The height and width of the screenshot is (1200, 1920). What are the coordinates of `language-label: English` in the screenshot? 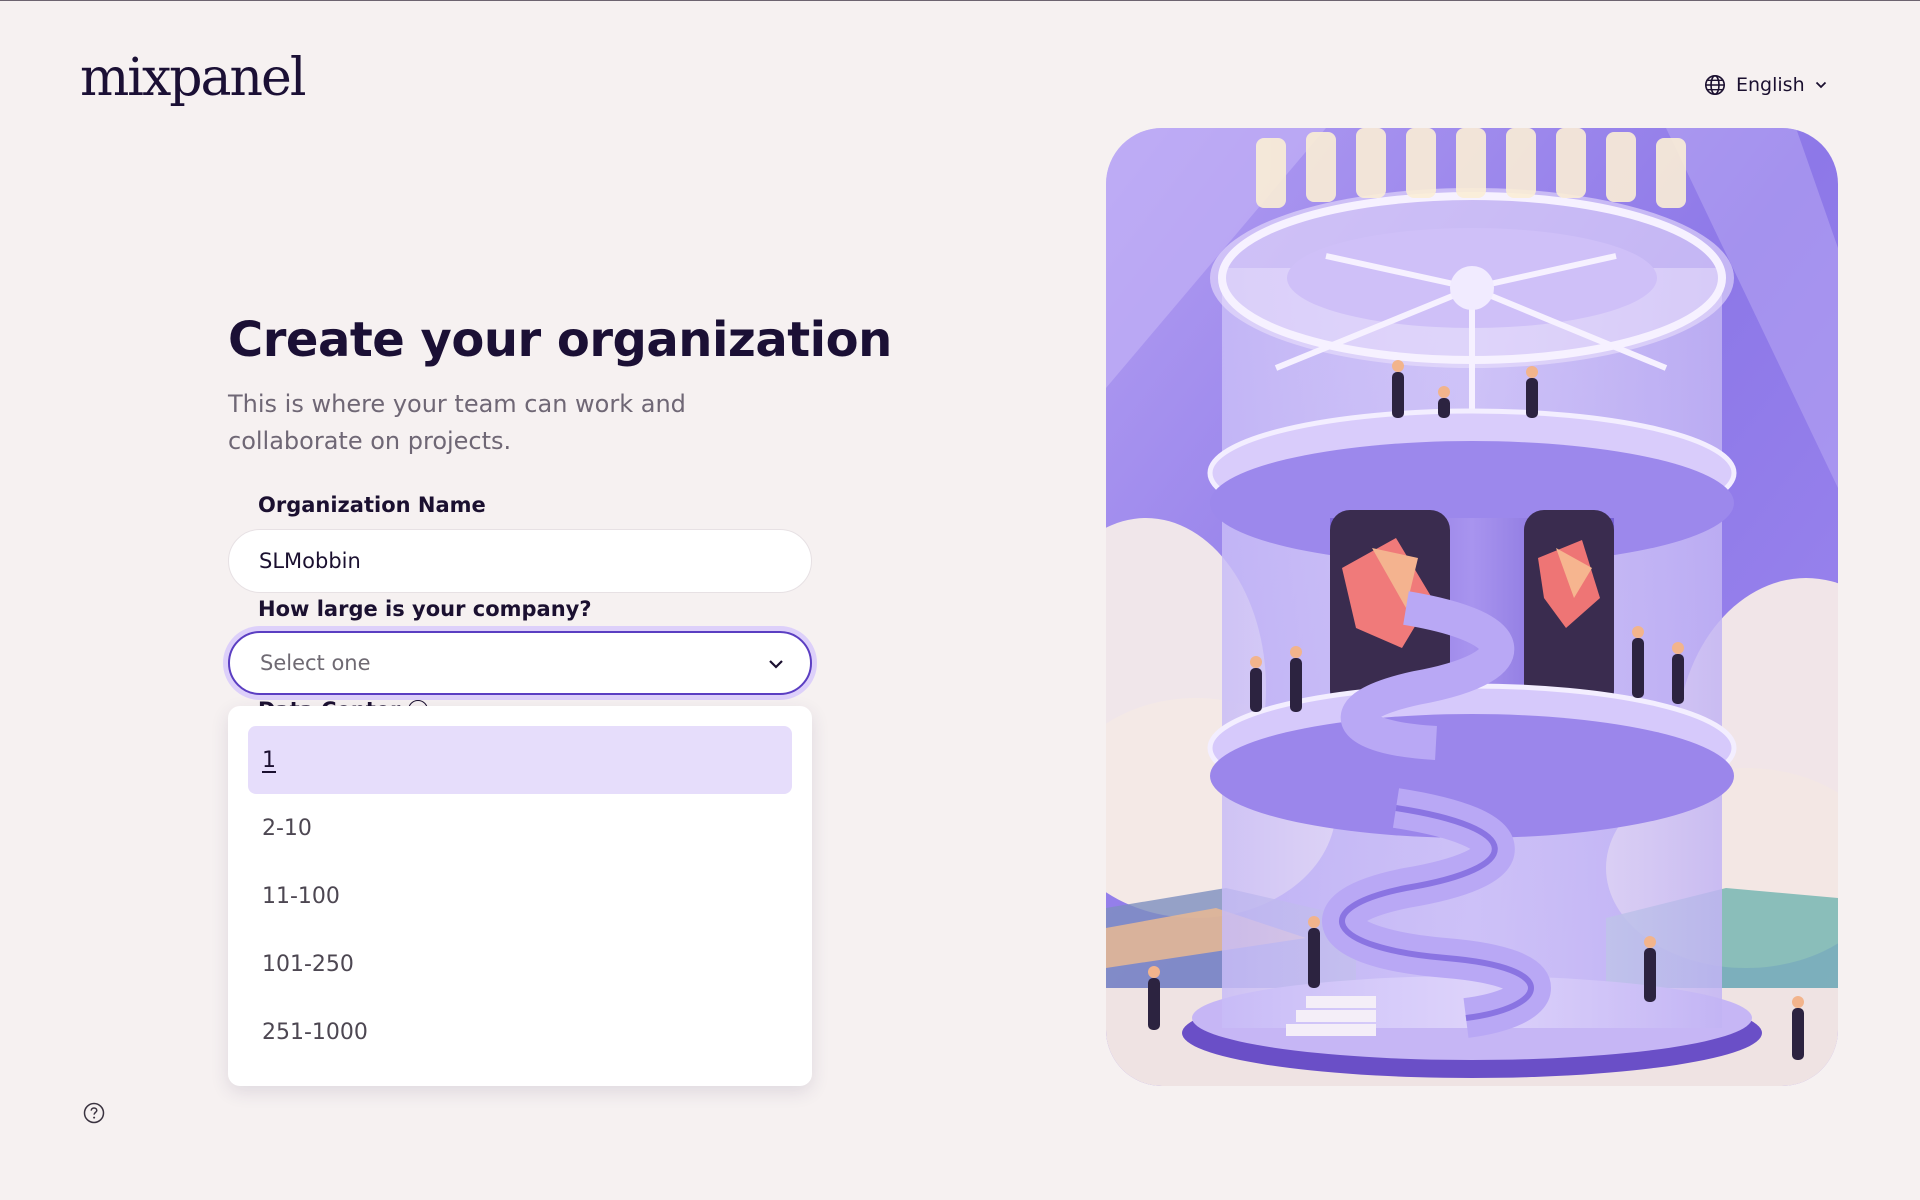 It's located at (1770, 85).